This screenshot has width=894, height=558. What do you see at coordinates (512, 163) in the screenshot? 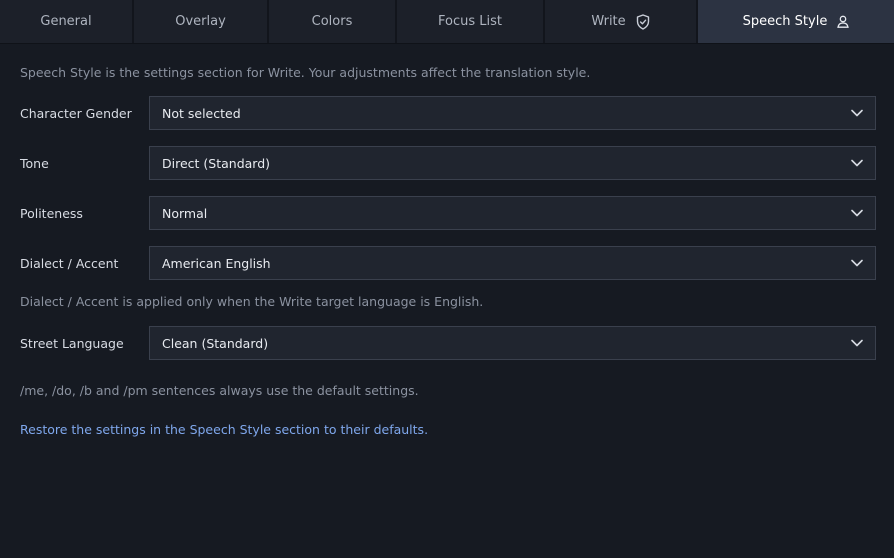
I see `tone-select: Direct (Standard)` at bounding box center [512, 163].